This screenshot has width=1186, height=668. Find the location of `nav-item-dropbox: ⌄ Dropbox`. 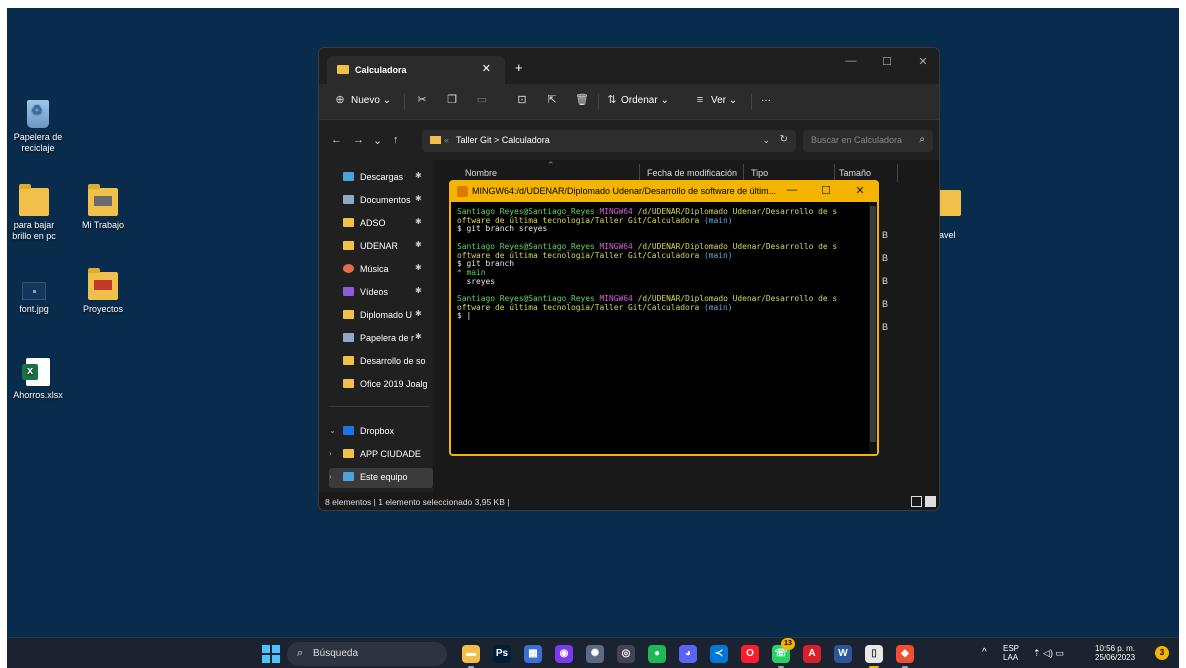

nav-item-dropbox: ⌄ Dropbox is located at coordinates (381, 432).